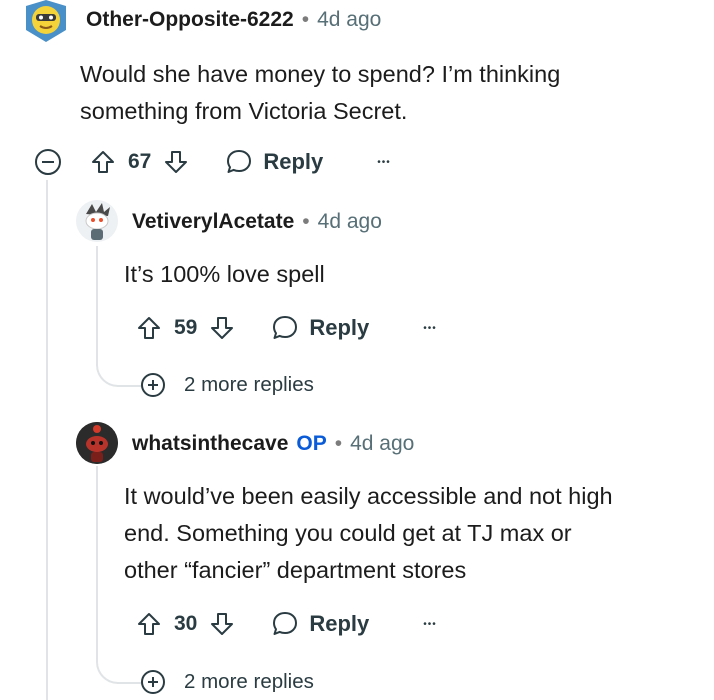 Image resolution: width=714 pixels, height=700 pixels. What do you see at coordinates (224, 274) in the screenshot?
I see `comment-body-line: It’s 100% love spell` at bounding box center [224, 274].